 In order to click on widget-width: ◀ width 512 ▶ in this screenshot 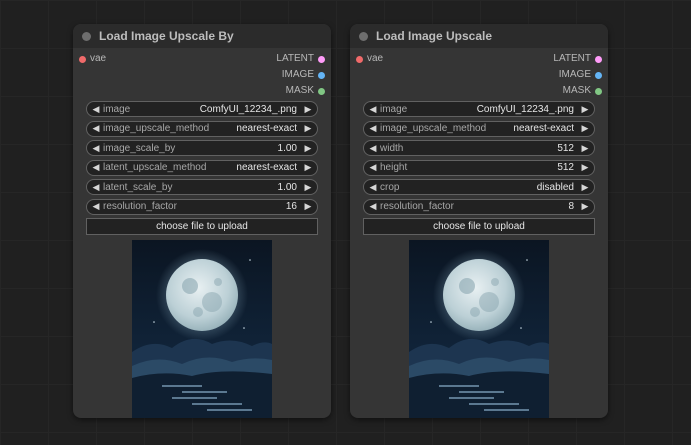, I will do `click(479, 148)`.